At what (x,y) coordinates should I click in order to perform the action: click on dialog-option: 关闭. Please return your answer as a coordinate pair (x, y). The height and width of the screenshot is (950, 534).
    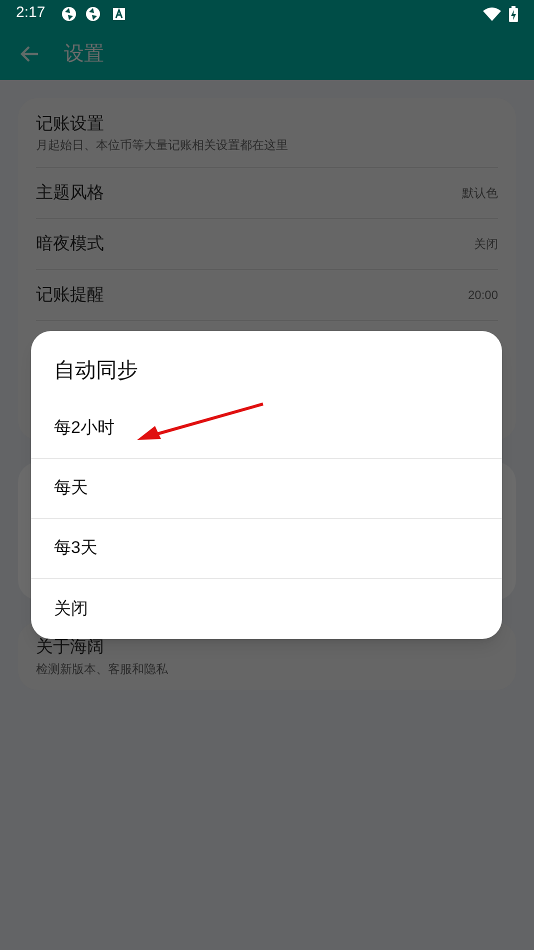
    Looking at the image, I should click on (266, 608).